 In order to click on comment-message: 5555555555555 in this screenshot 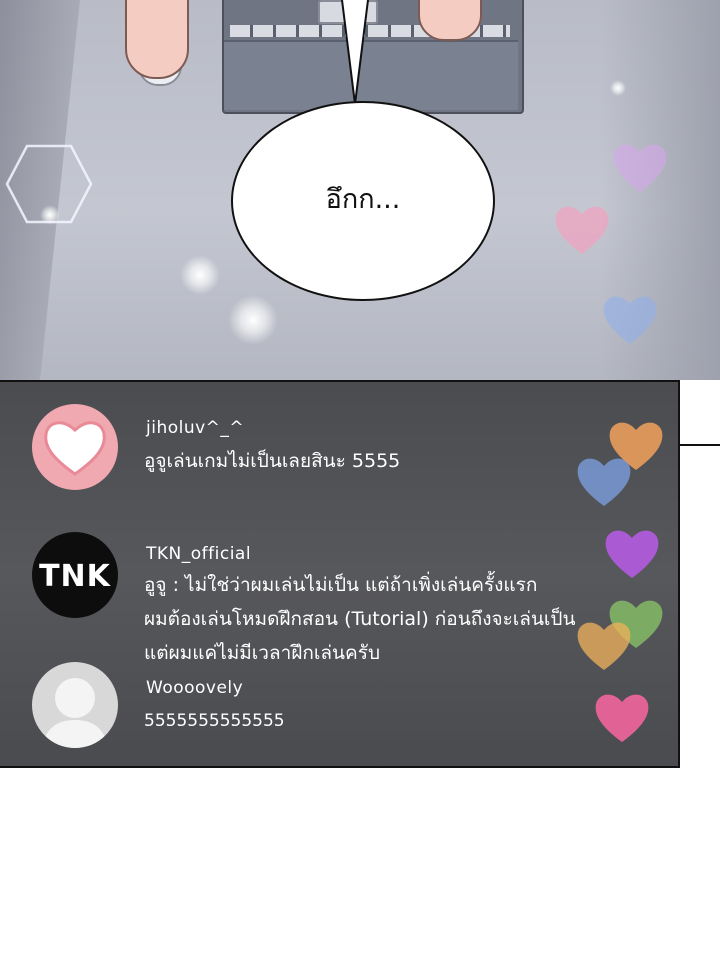, I will do `click(214, 721)`.